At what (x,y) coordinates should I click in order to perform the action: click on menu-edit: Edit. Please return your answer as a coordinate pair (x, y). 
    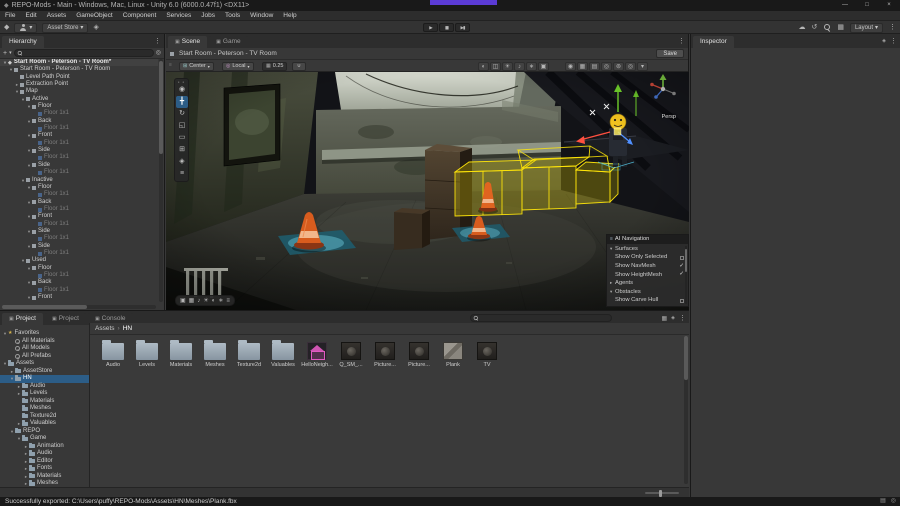
    Looking at the image, I should click on (30, 15).